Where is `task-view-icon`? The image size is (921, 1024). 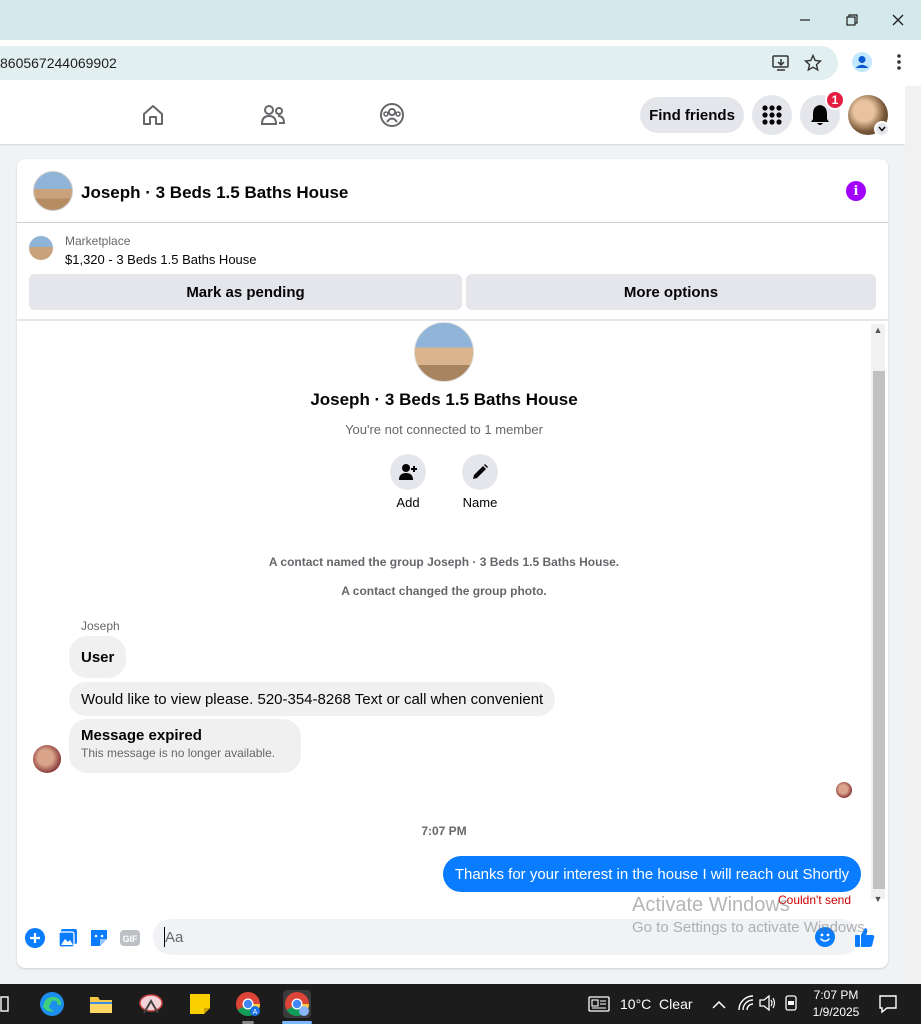 task-view-icon is located at coordinates (7, 1004).